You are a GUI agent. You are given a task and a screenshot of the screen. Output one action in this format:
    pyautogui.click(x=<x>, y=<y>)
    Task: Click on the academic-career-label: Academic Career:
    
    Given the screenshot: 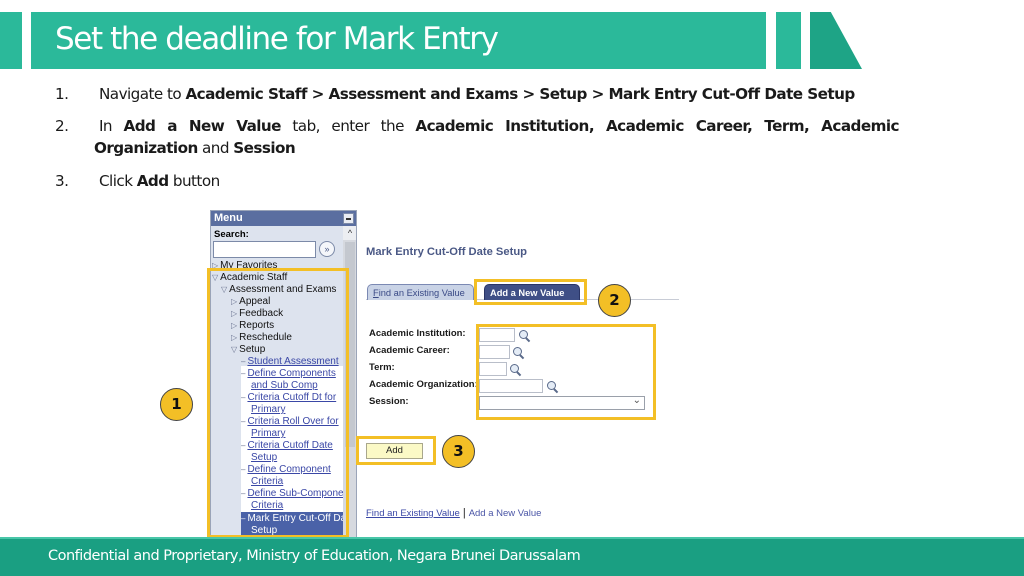 What is the action you would take?
    pyautogui.click(x=409, y=350)
    